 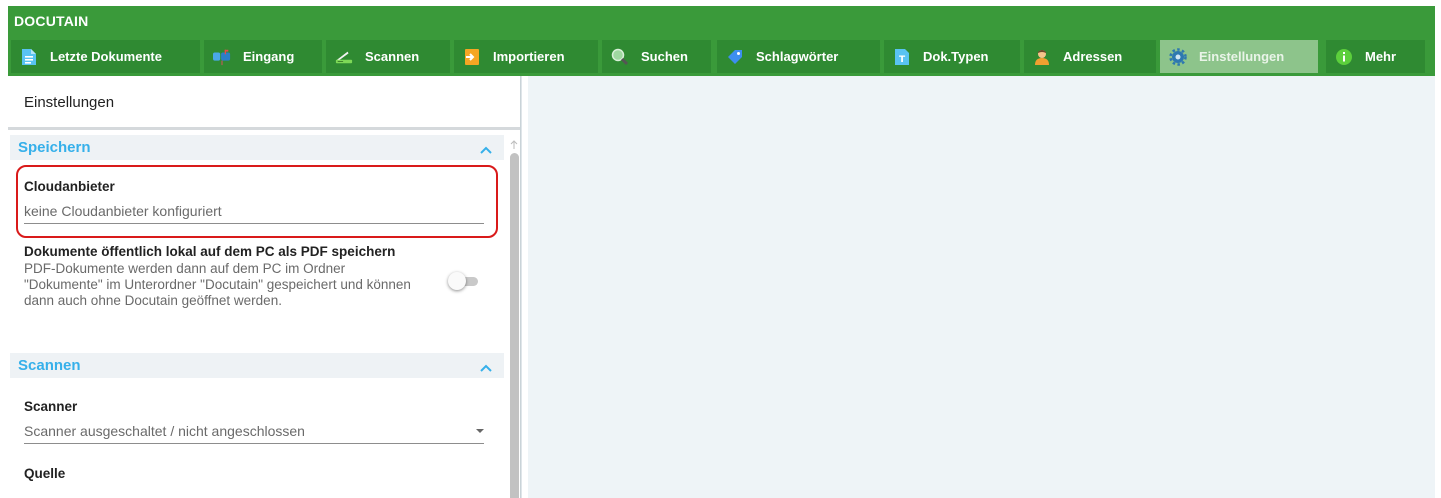 I want to click on tab-mehr: Mehr, so click(x=1375, y=56).